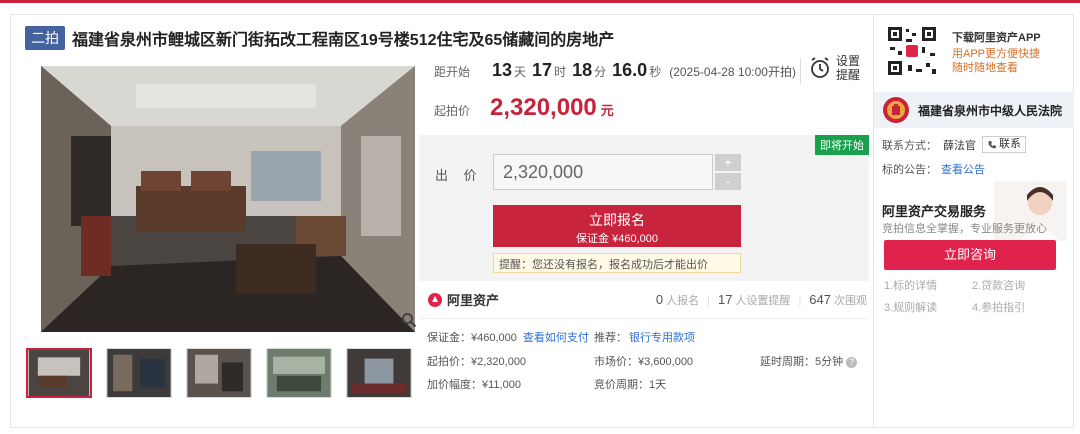 The width and height of the screenshot is (1080, 434). Describe the element at coordinates (1010, 144) in the screenshot. I see `contact-button-label: 联系` at that location.